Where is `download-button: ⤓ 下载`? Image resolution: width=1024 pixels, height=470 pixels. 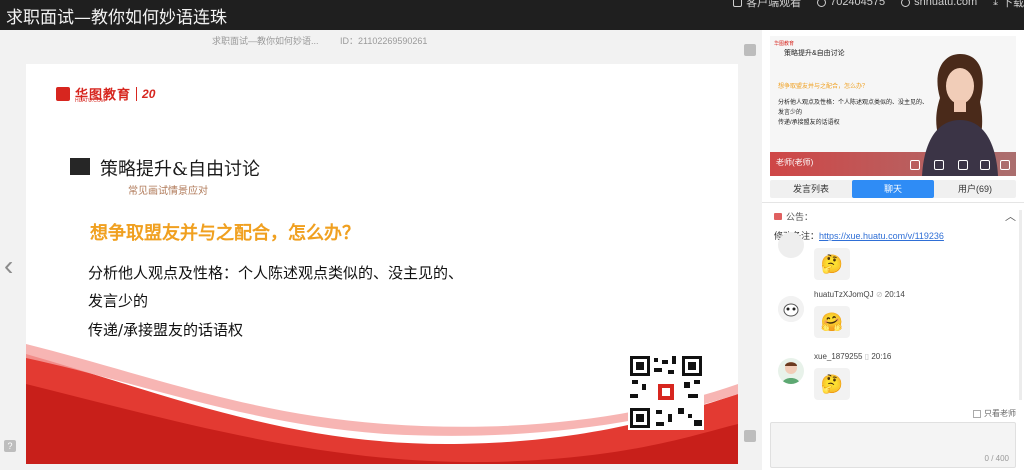 download-button: ⤓ 下载 is located at coordinates (1008, 5).